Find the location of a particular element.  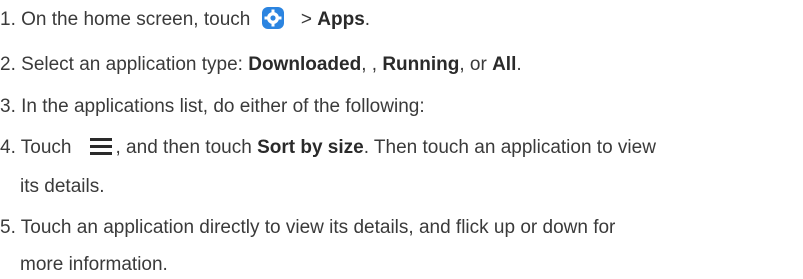

step-number: 1. is located at coordinates (8, 19).